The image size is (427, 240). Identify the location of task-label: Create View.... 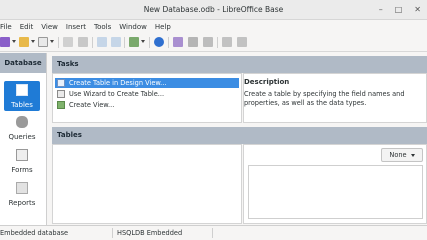
(92, 105).